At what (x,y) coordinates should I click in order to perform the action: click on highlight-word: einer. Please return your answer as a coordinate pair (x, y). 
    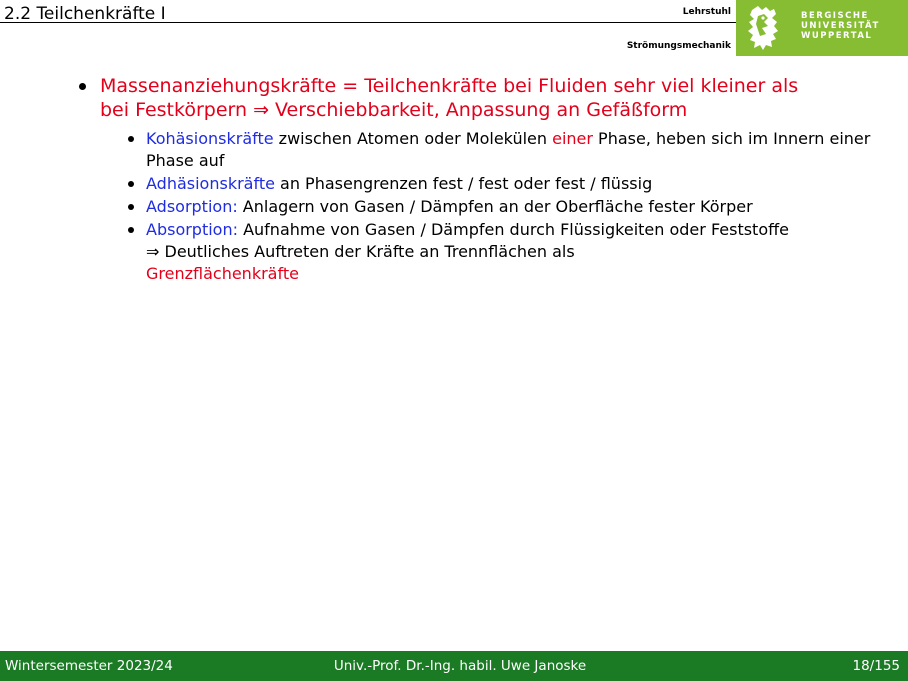
    Looking at the image, I should click on (572, 138).